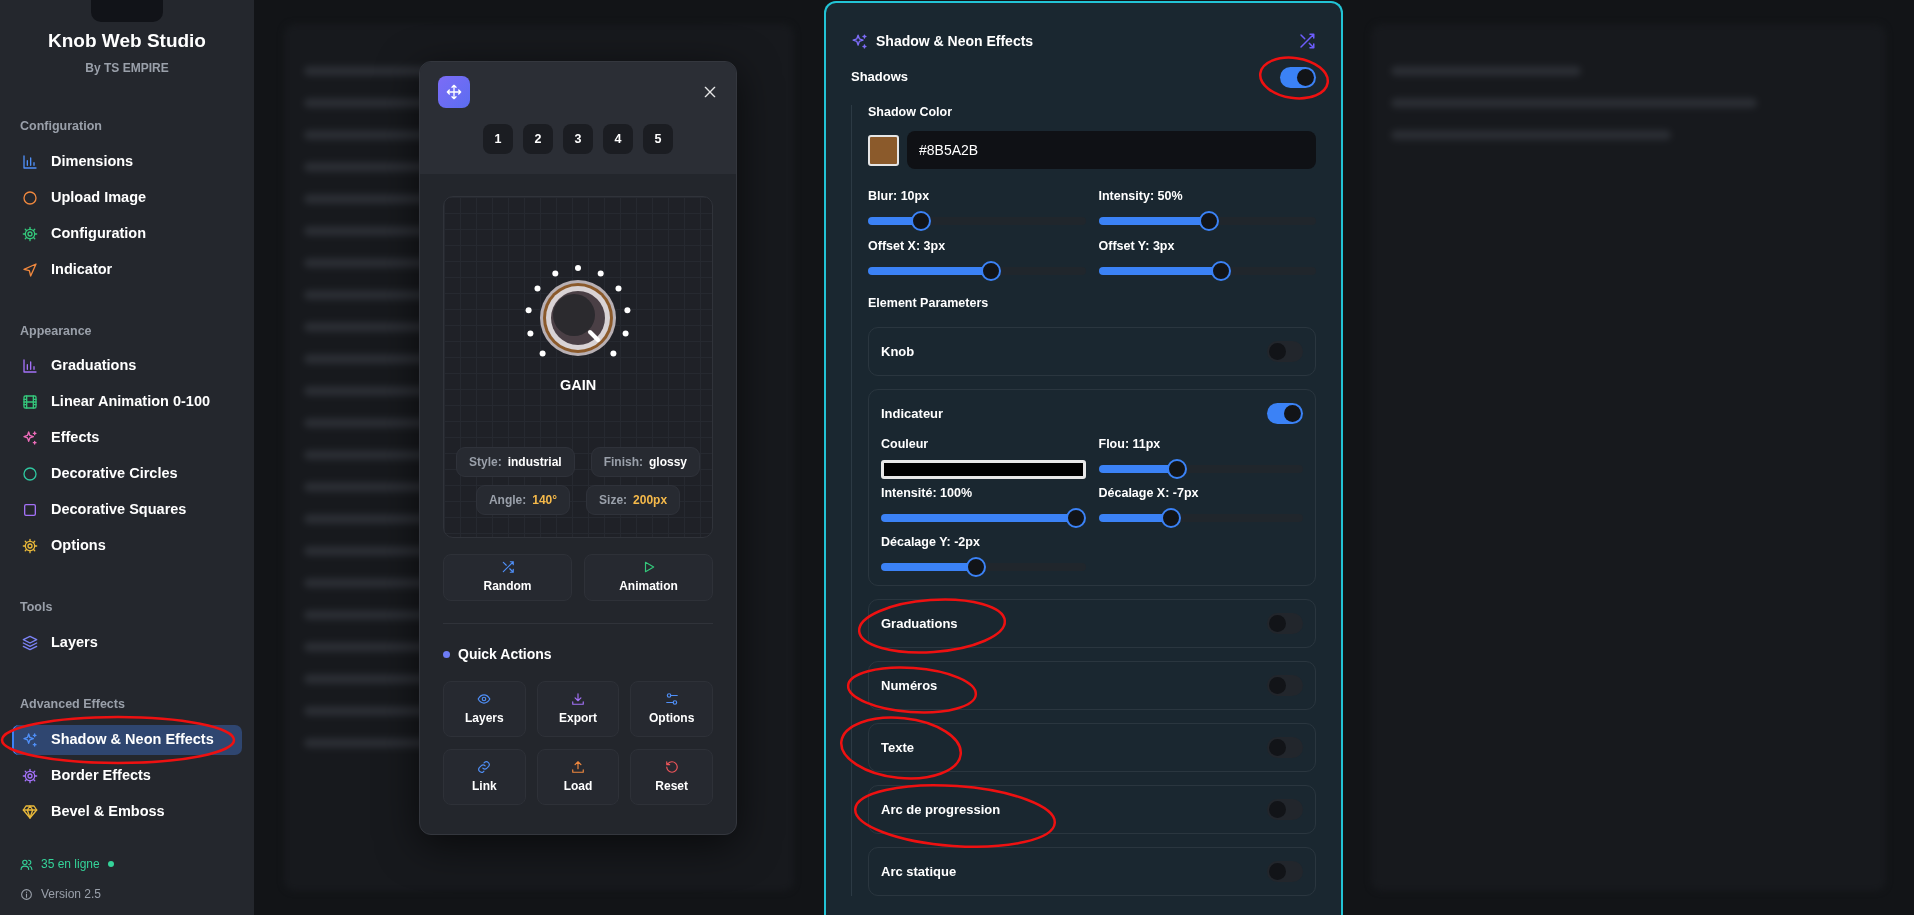 The height and width of the screenshot is (915, 1914). I want to click on bar-chart-icon, so click(30, 366).